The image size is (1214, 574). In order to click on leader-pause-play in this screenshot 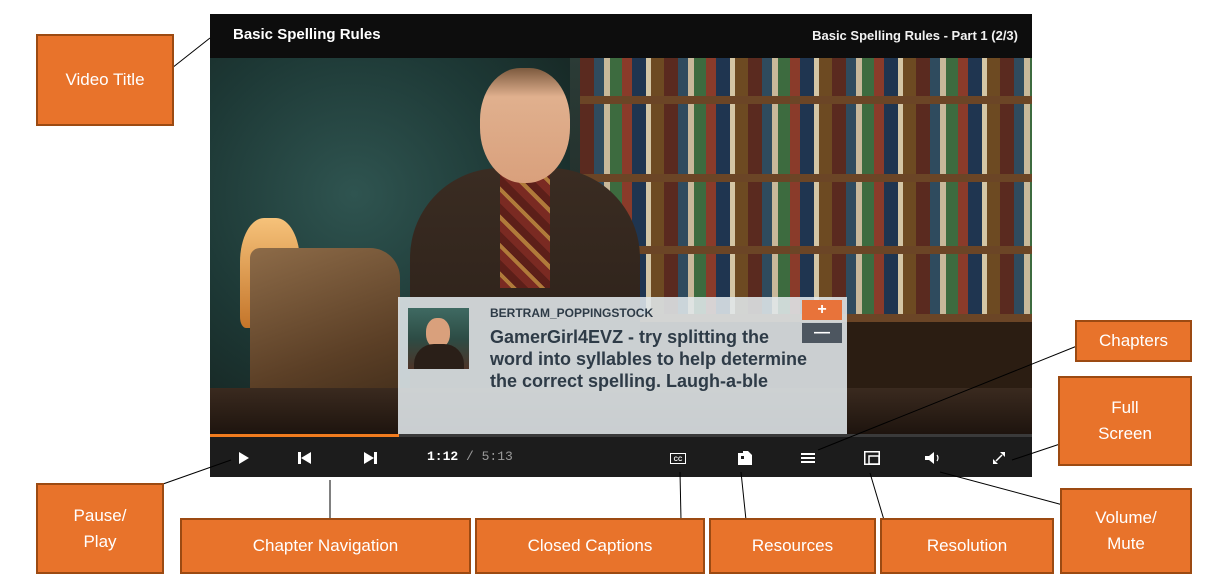, I will do `click(197, 472)`.